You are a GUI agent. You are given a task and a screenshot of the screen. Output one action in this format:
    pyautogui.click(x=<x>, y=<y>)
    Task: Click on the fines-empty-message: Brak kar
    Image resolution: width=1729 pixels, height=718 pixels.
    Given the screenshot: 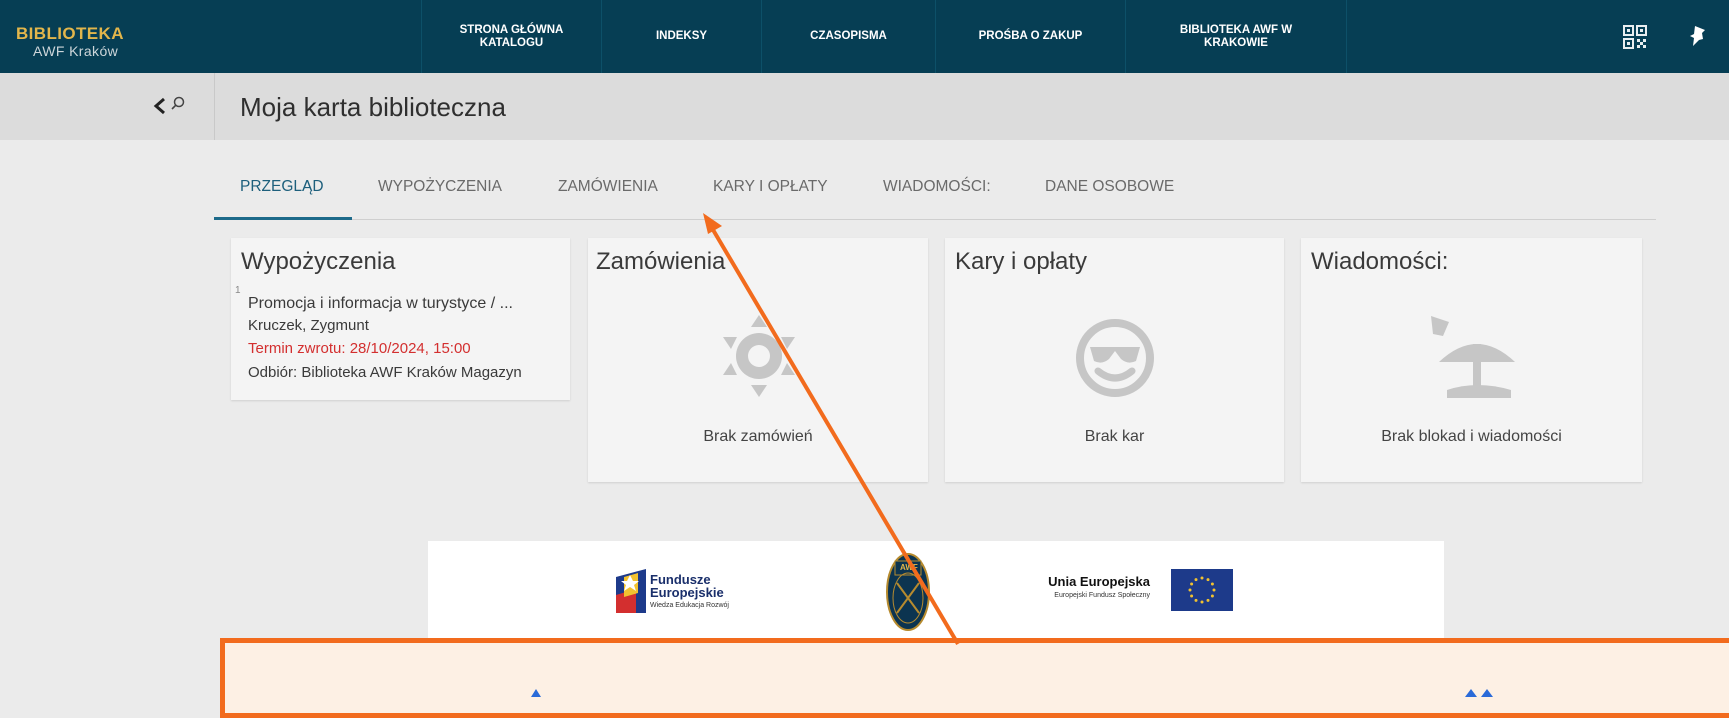 What is the action you would take?
    pyautogui.click(x=1114, y=436)
    